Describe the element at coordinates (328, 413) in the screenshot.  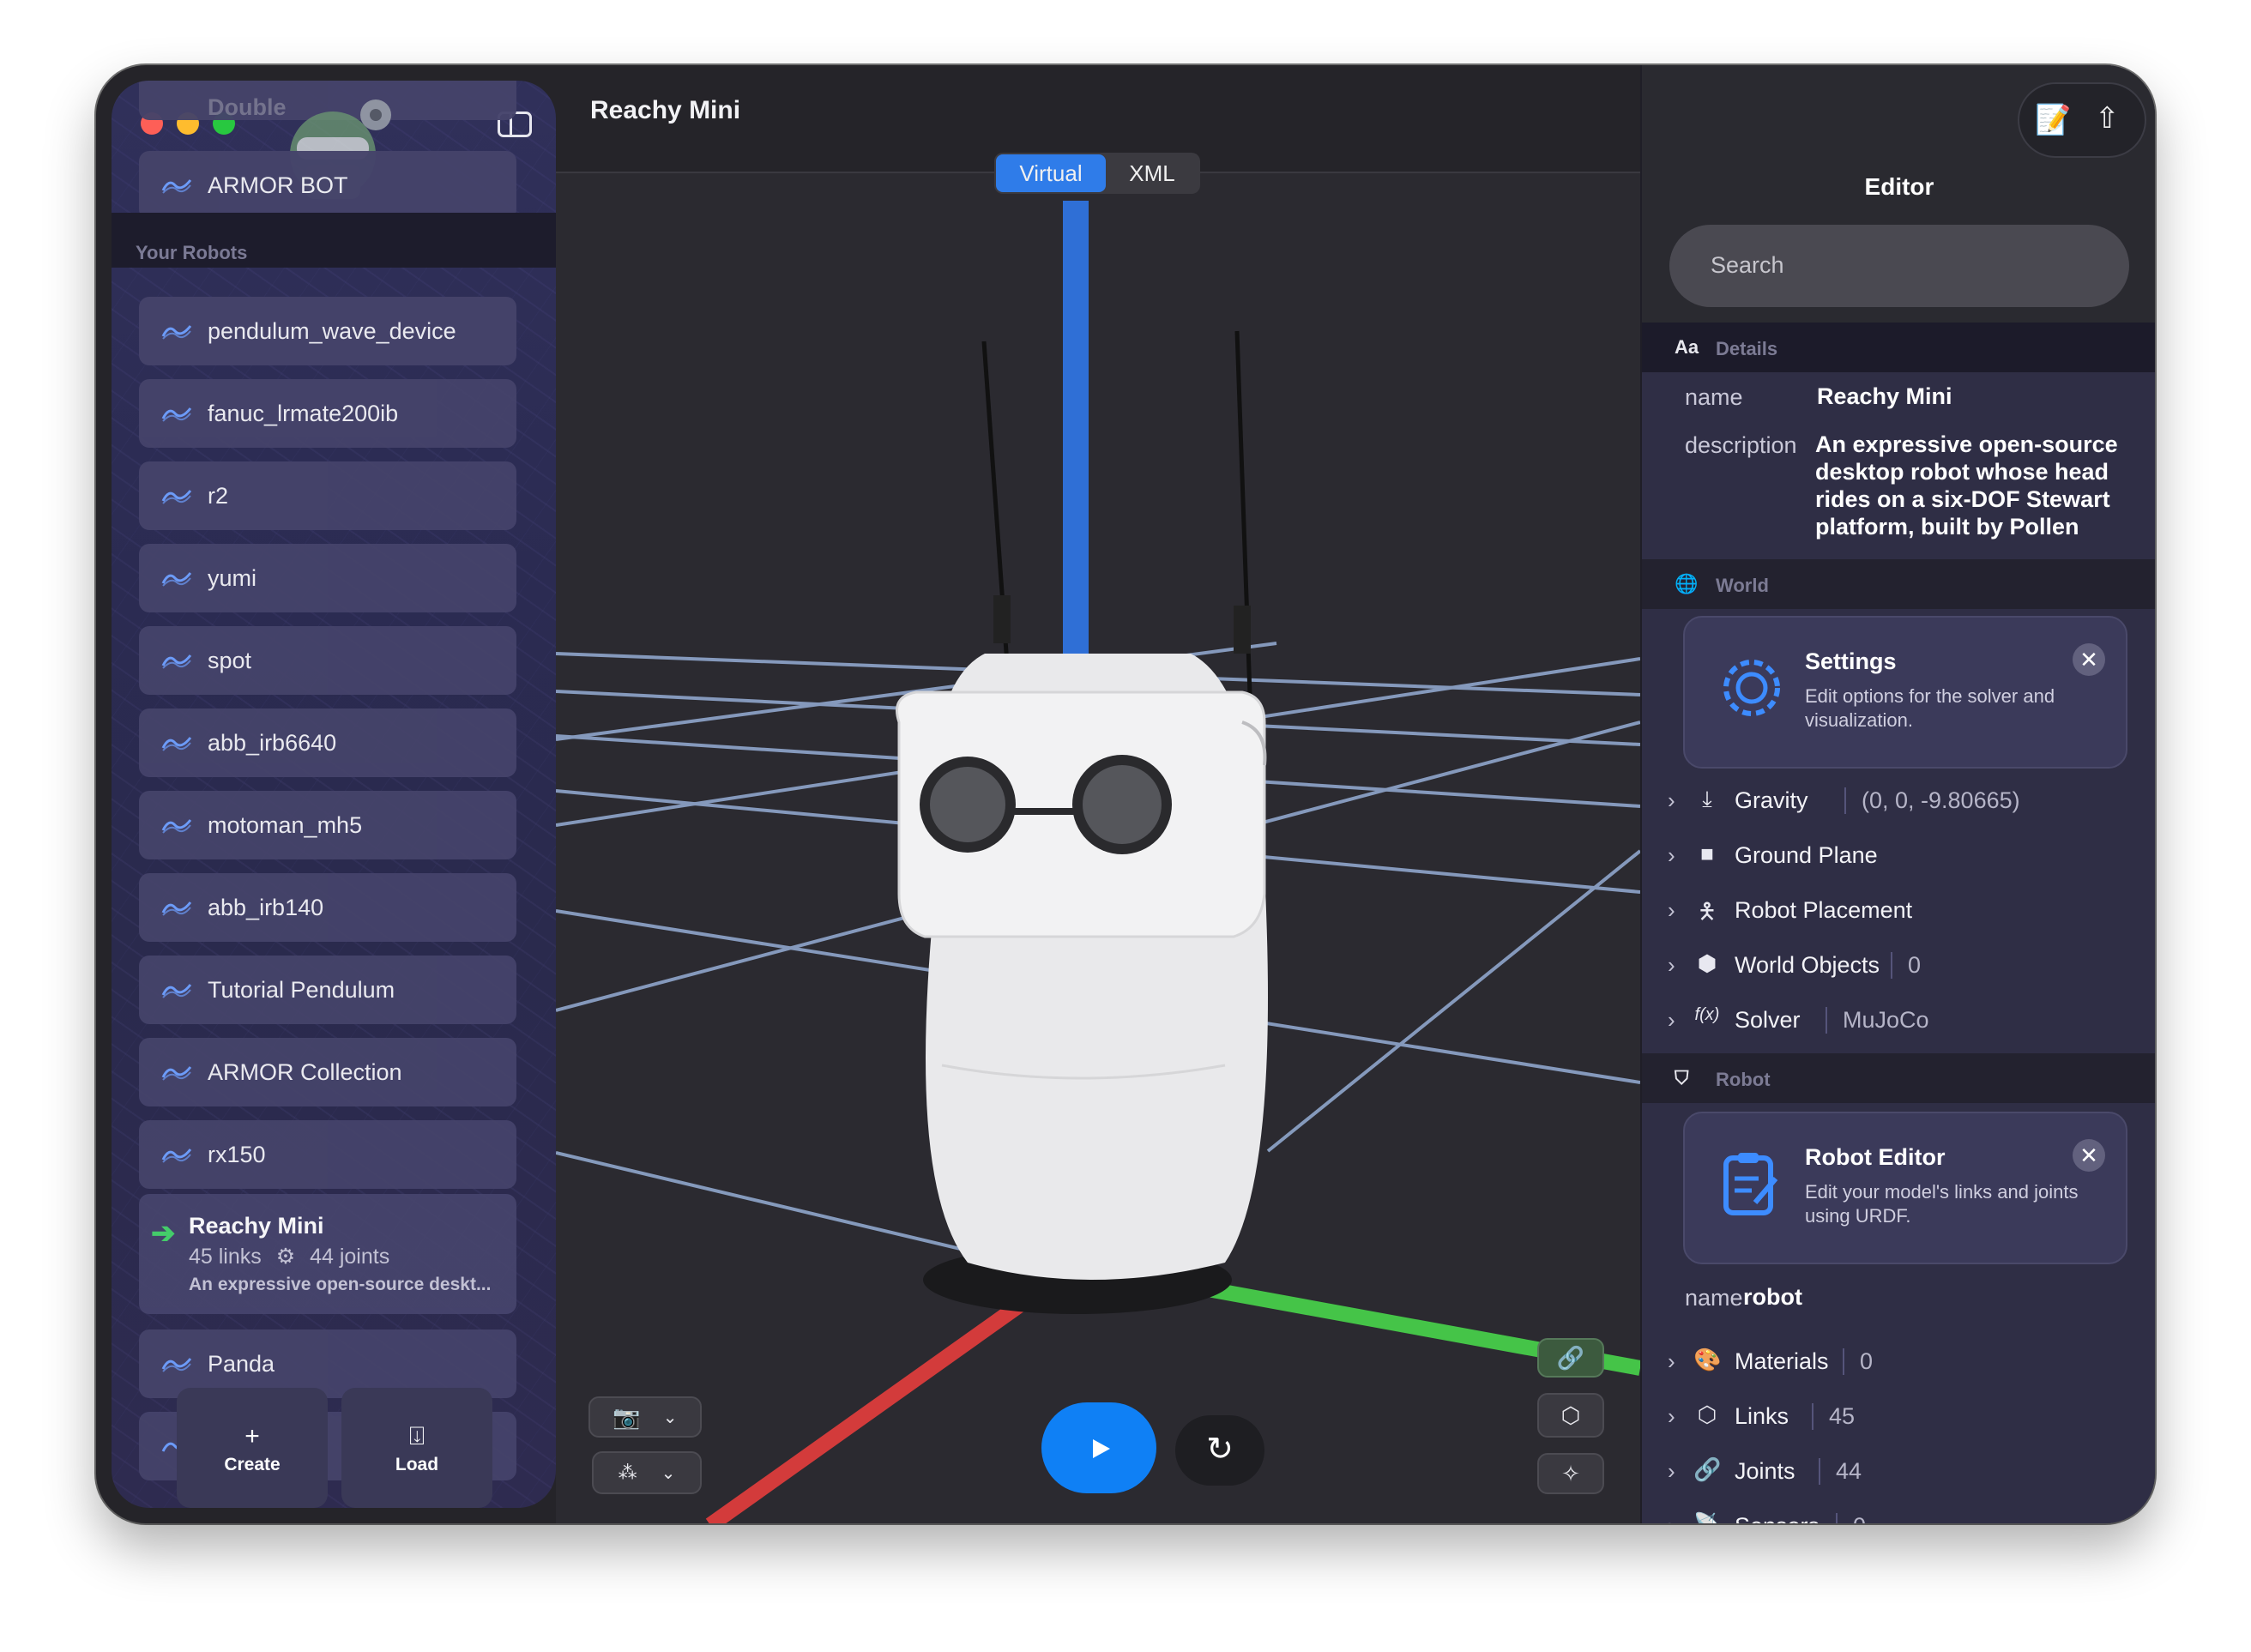
I see `robot-list-item: fanuc_lrmate200ib` at that location.